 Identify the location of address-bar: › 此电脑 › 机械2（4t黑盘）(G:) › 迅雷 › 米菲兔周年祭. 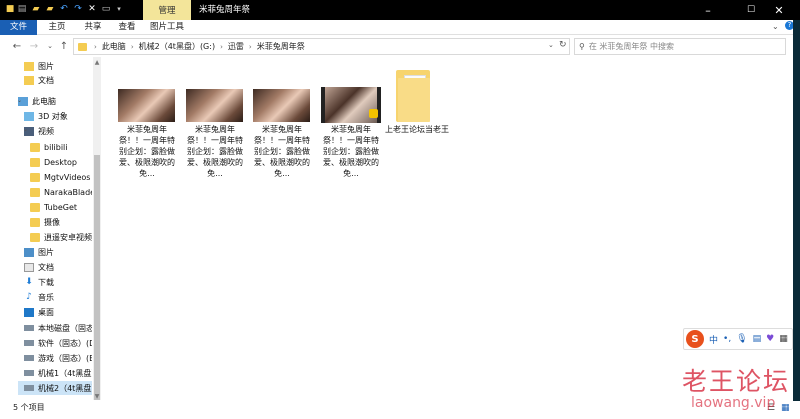
(321, 46).